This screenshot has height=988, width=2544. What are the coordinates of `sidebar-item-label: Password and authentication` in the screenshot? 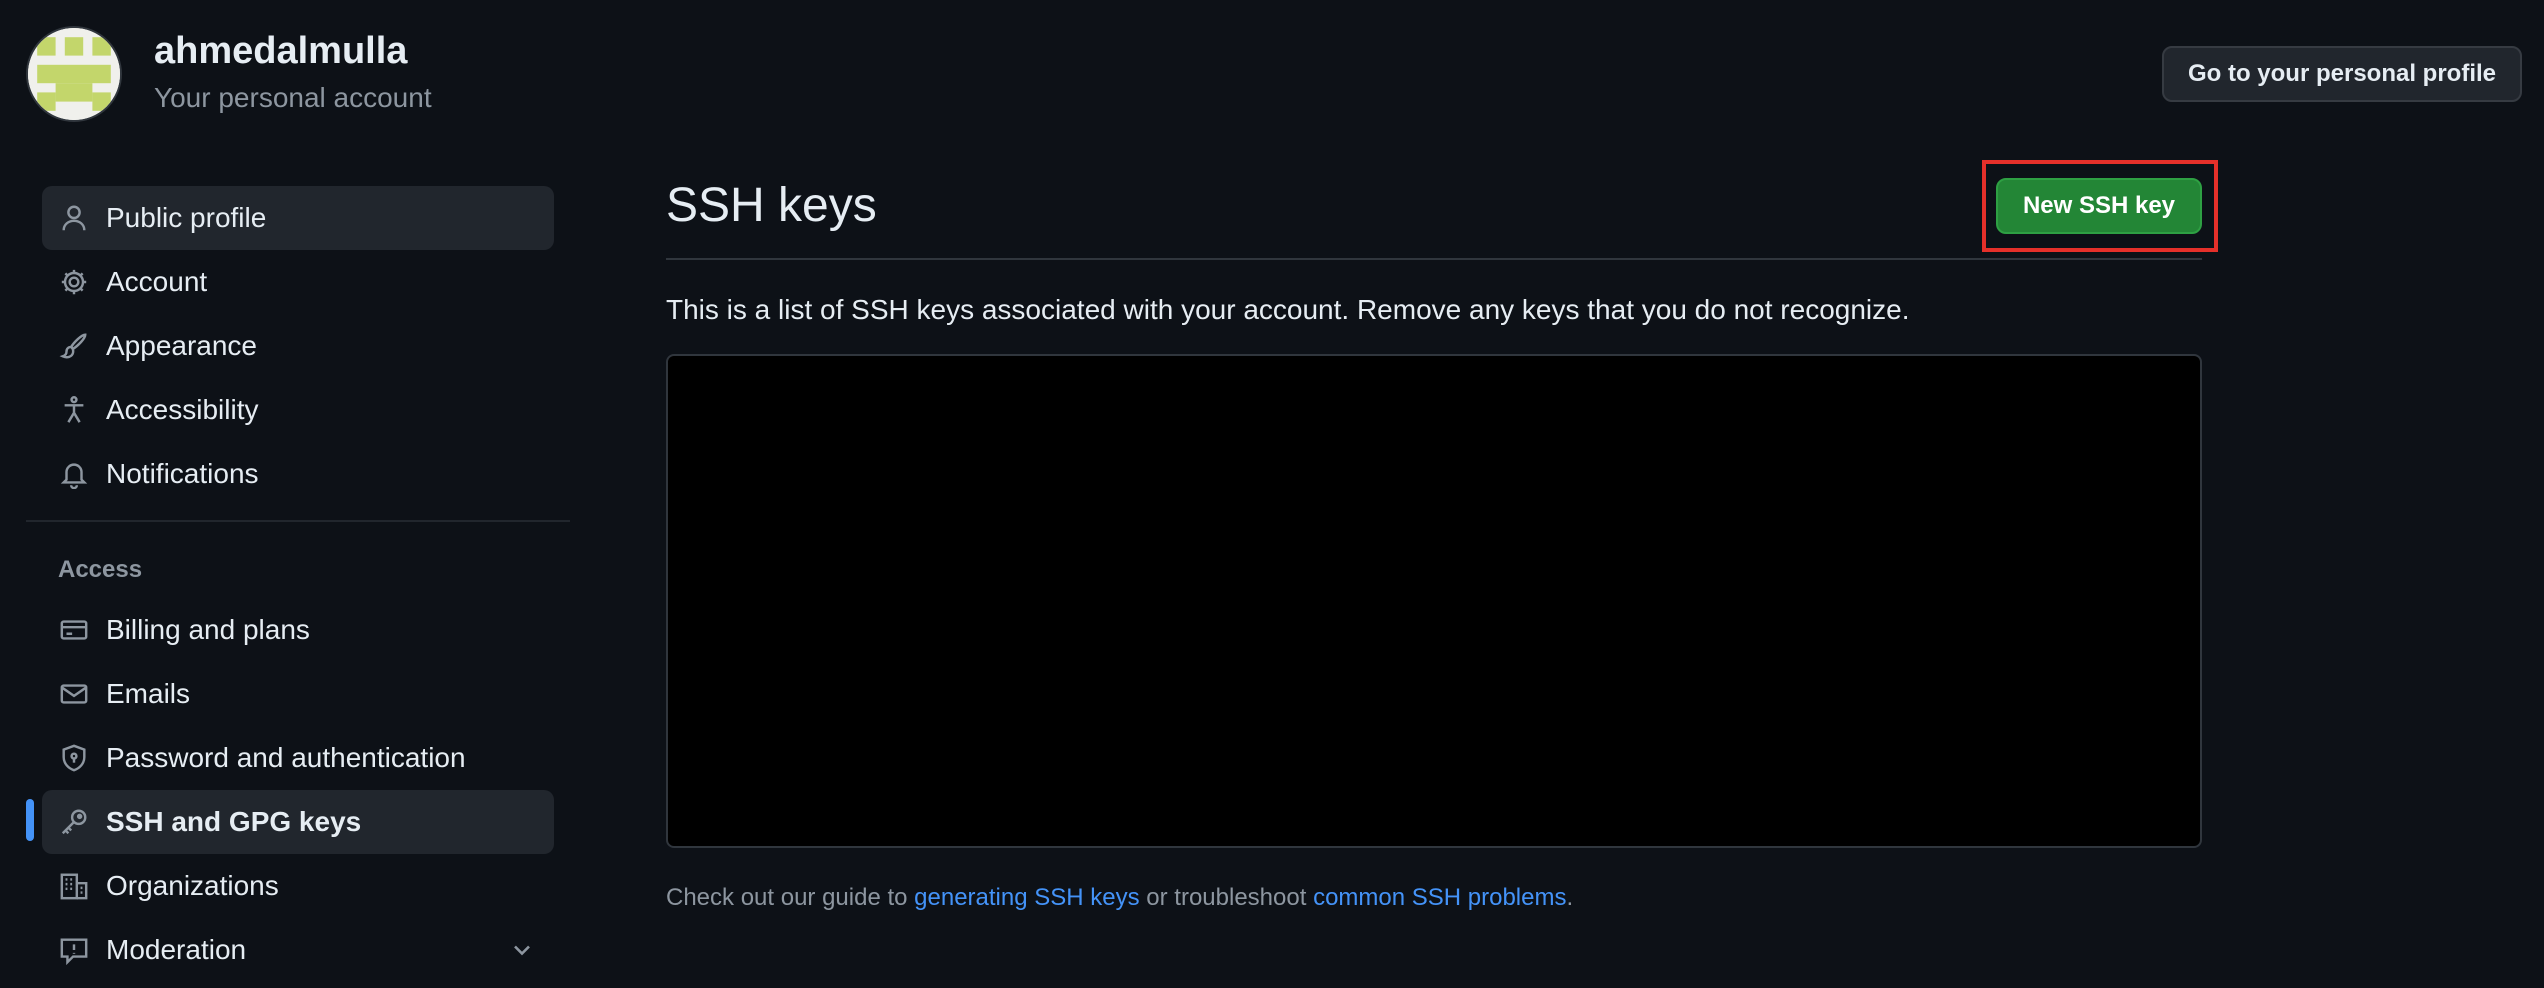 It's located at (286, 757).